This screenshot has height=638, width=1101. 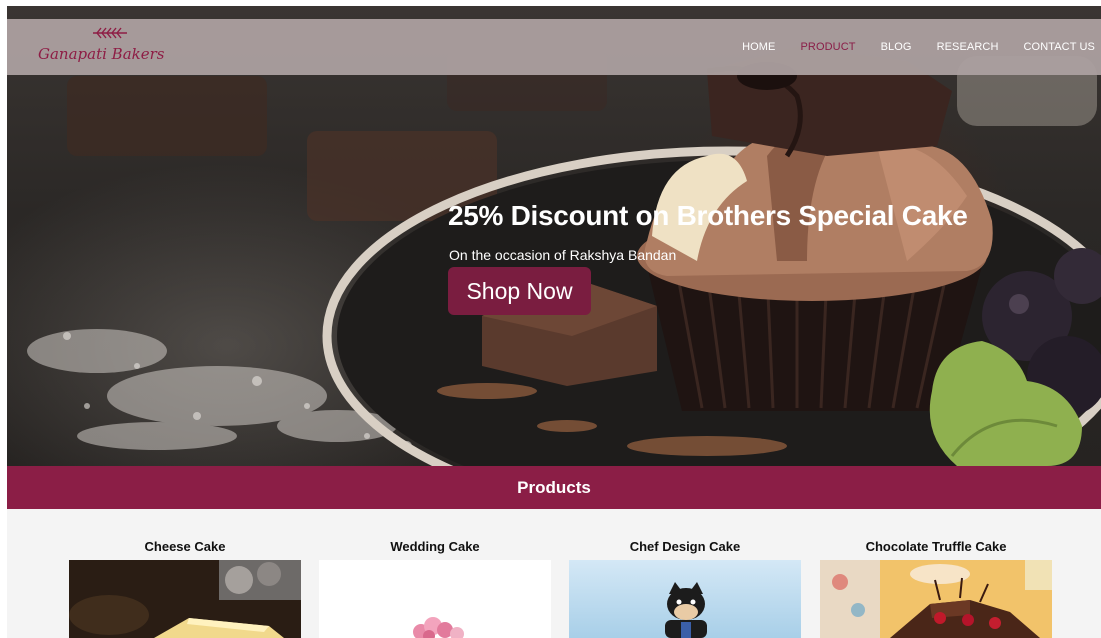 I want to click on product-title: Chocolate Truffle Cake, so click(x=936, y=546).